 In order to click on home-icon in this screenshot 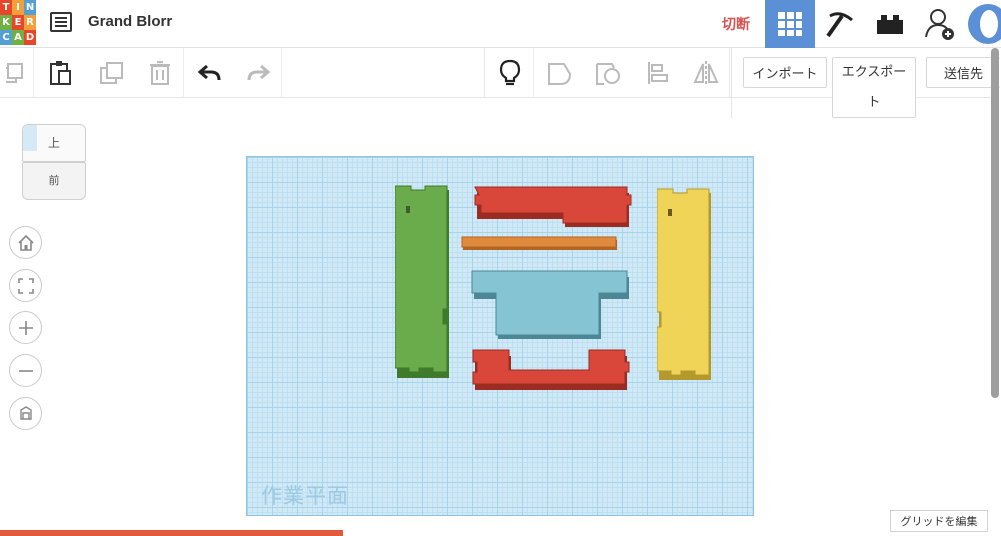, I will do `click(25, 242)`.